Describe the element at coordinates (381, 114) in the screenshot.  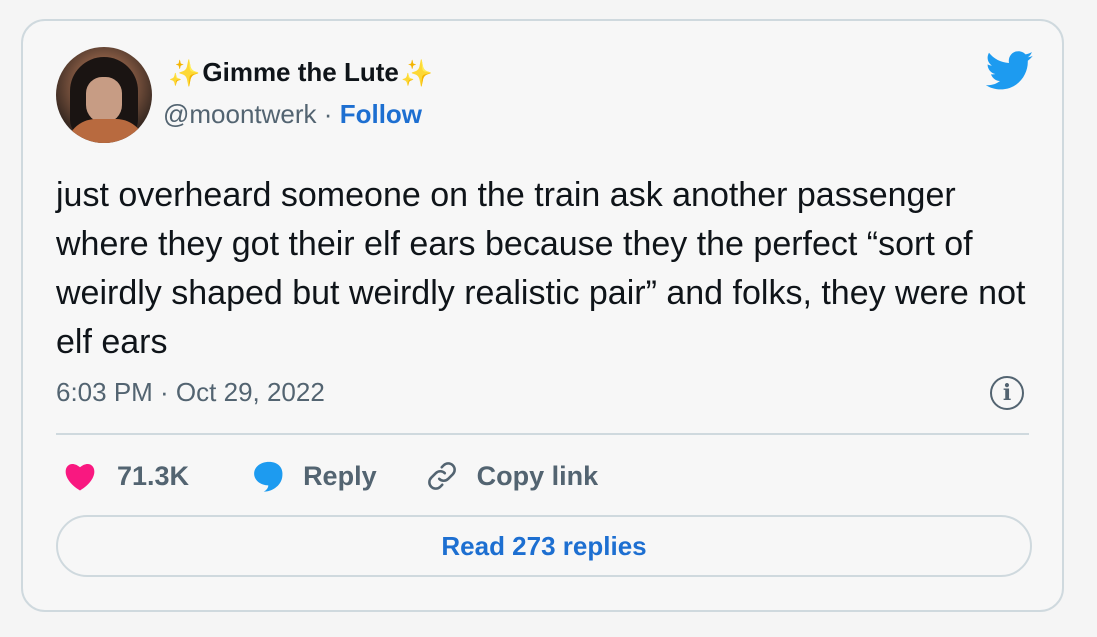
I see `follow-button: Follow` at that location.